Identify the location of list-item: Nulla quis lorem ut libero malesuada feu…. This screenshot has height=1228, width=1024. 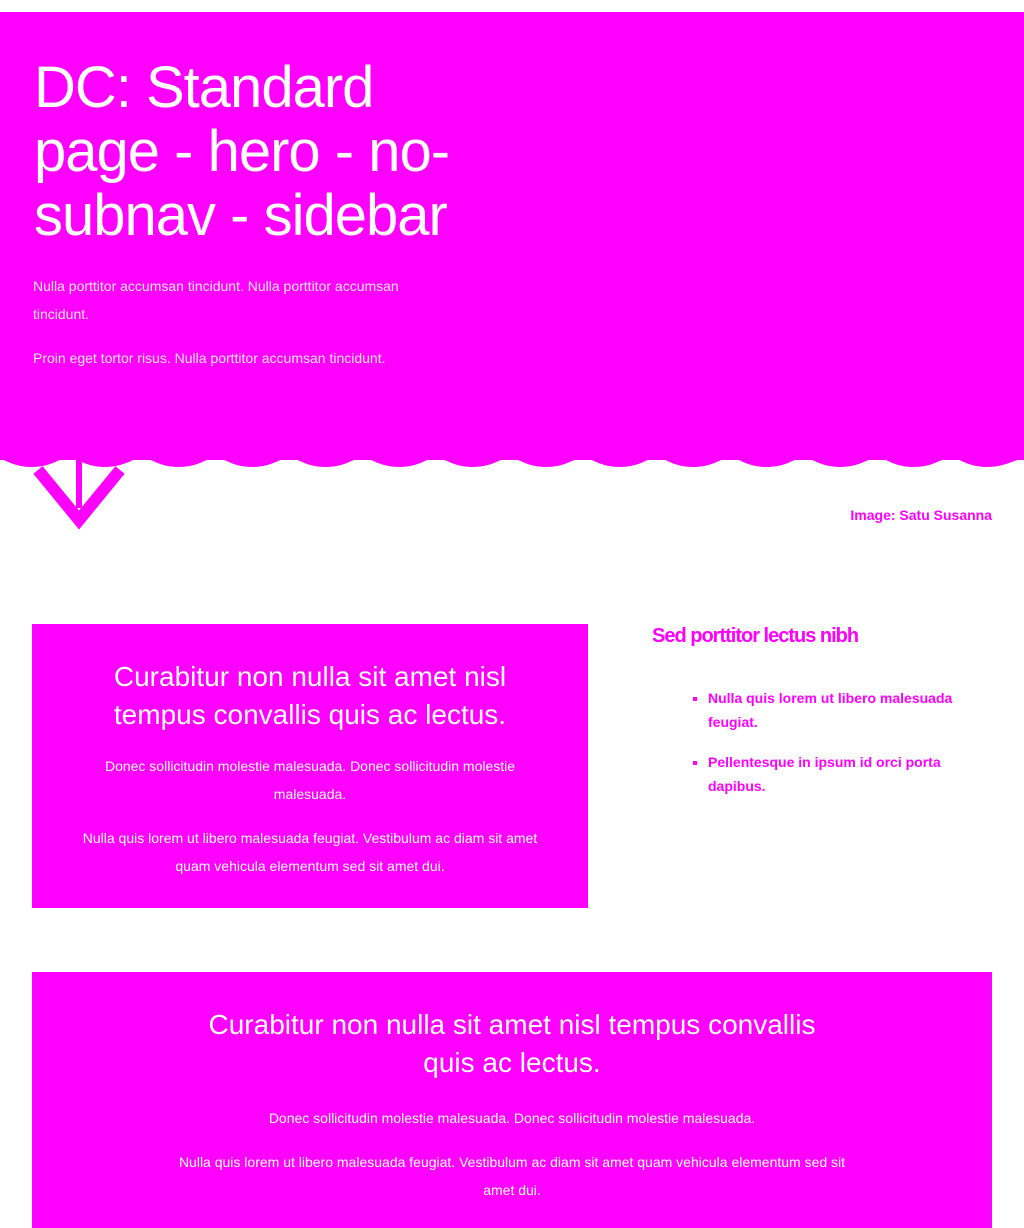
(850, 710).